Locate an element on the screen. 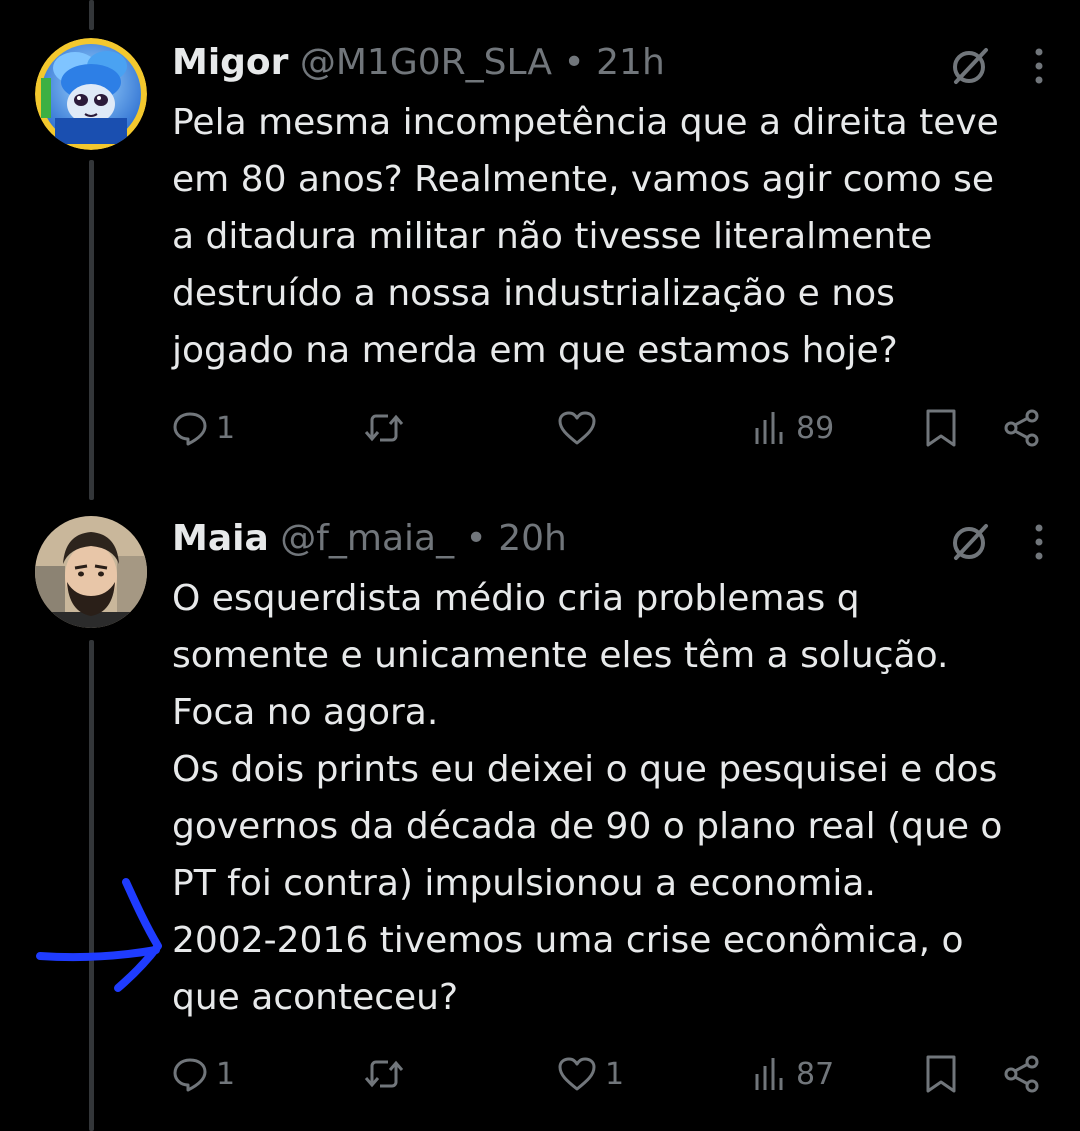 This screenshot has width=1080, height=1131. views-count: 87 is located at coordinates (815, 1074).